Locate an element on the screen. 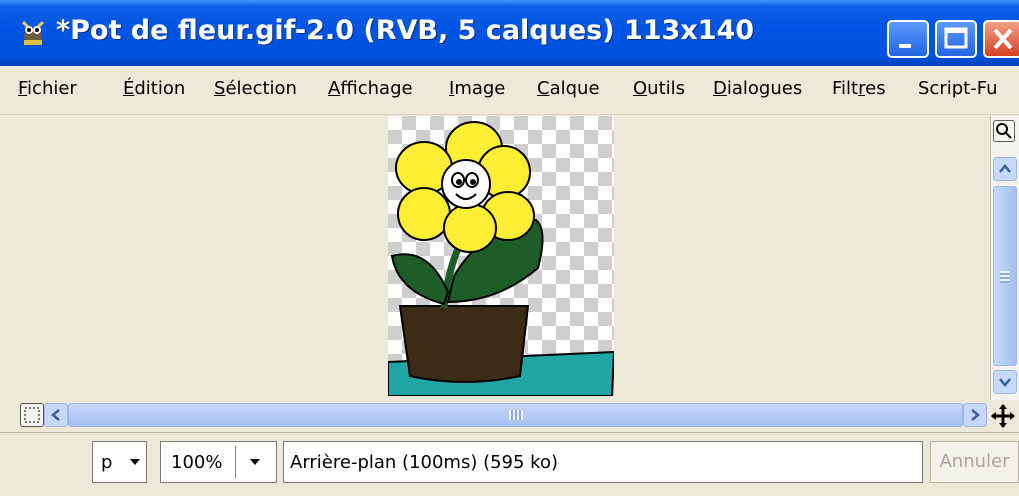 This screenshot has height=496, width=1019. menu-dialogues: Dialogues is located at coordinates (757, 88).